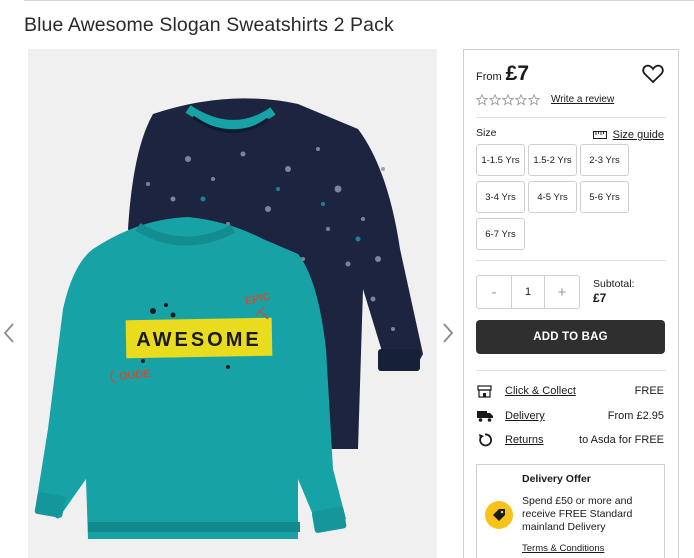 The width and height of the screenshot is (694, 558). I want to click on store-icon, so click(484, 391).